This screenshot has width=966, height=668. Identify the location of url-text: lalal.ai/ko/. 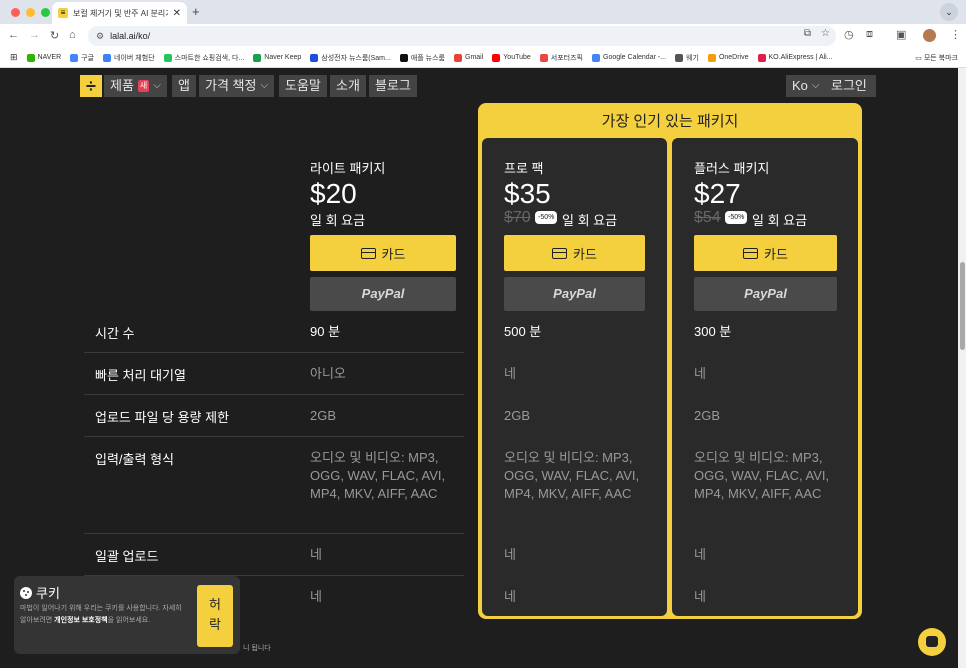
(130, 36).